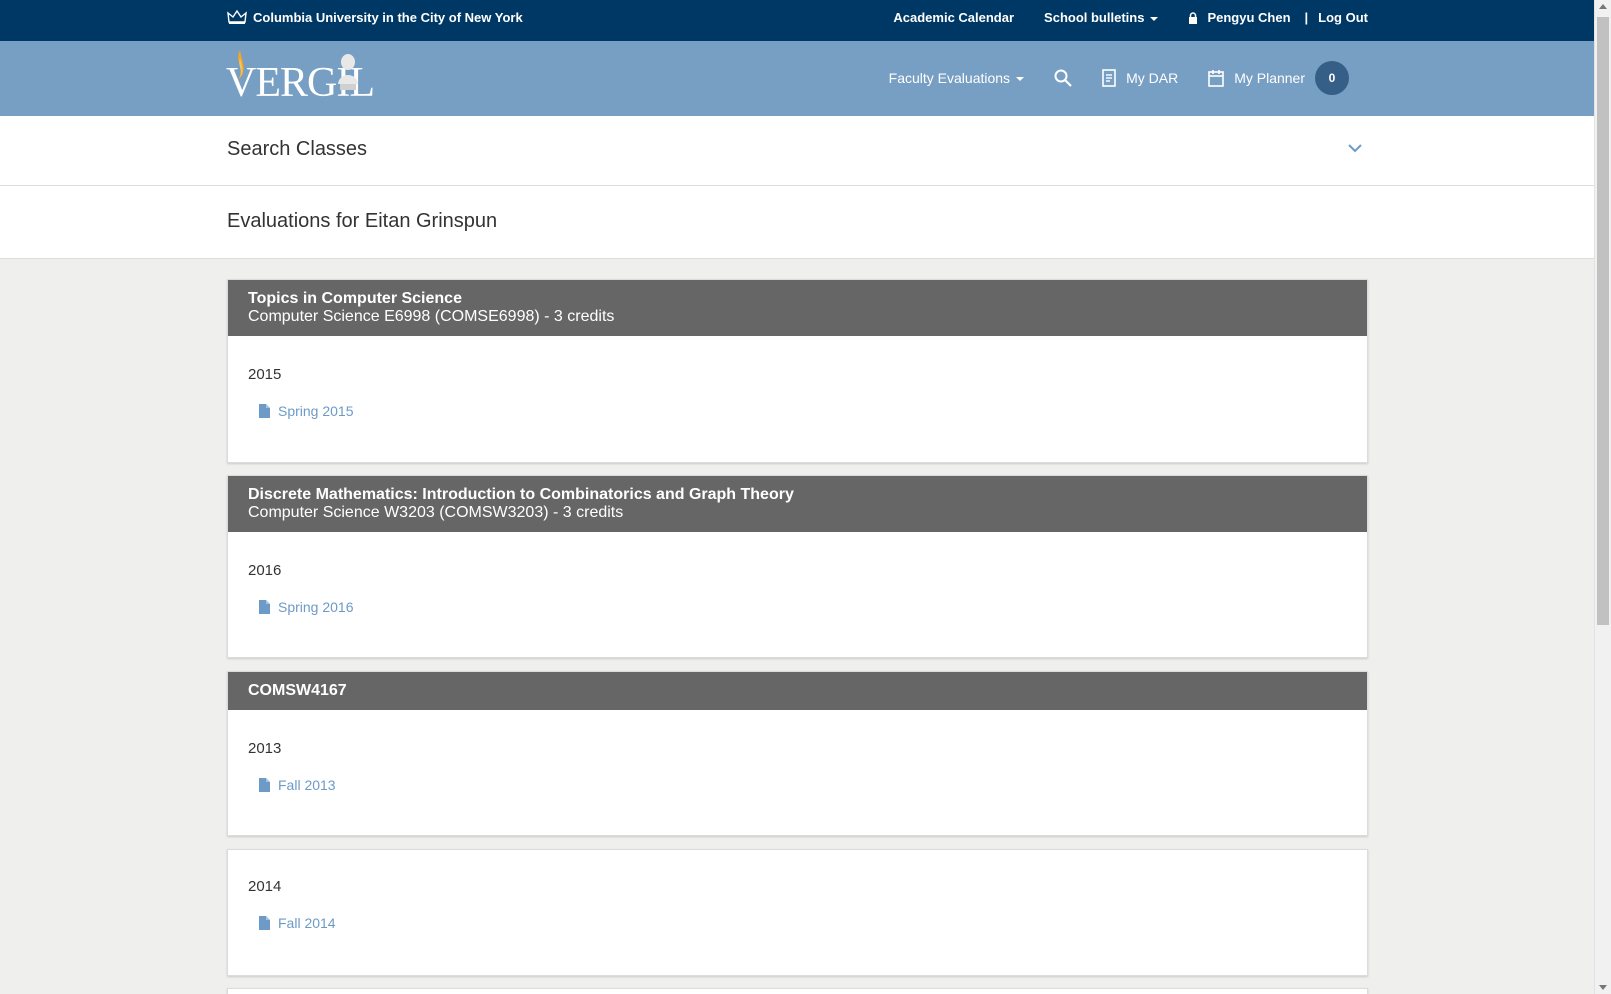 The height and width of the screenshot is (994, 1611). I want to click on calendar-icon, so click(1216, 78).